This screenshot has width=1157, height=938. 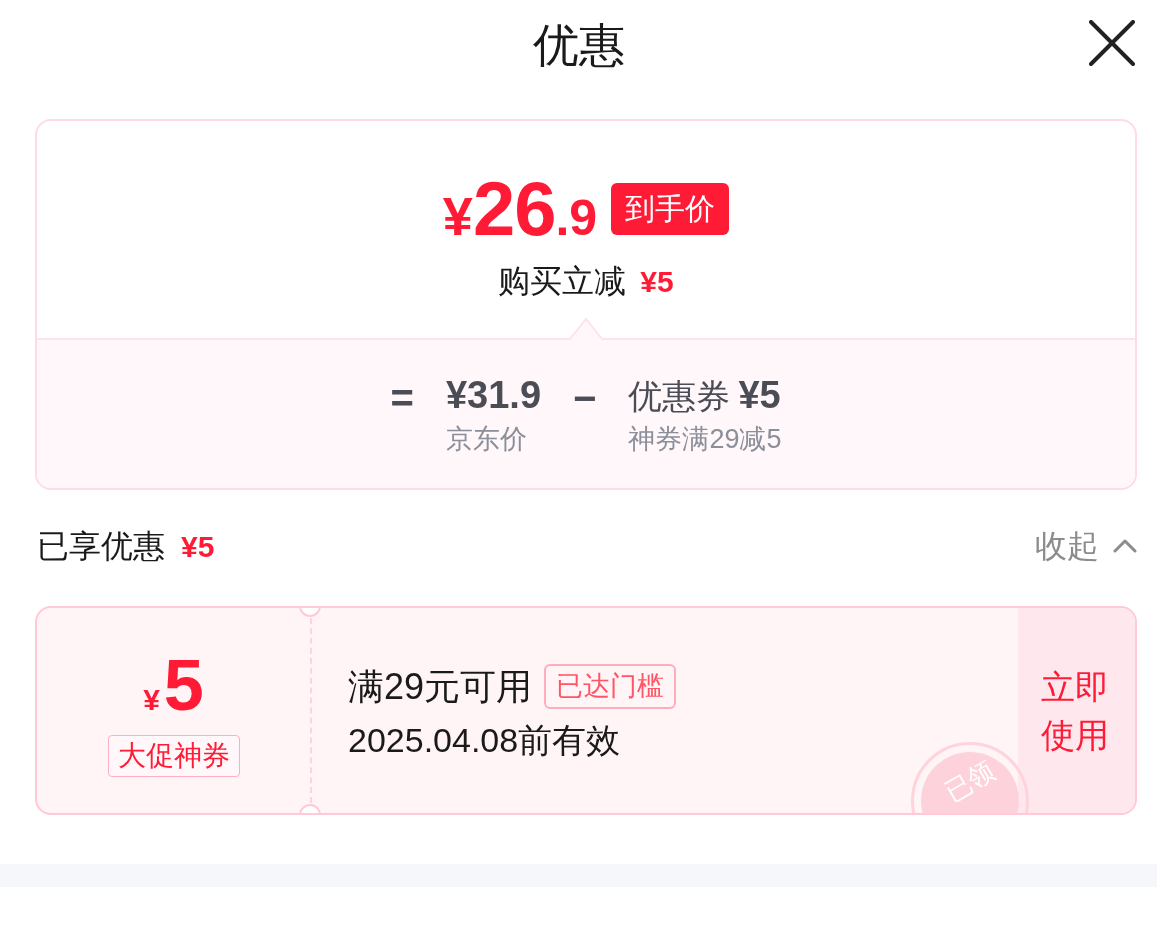 What do you see at coordinates (198, 547) in the screenshot?
I see `saved-amount: ¥5` at bounding box center [198, 547].